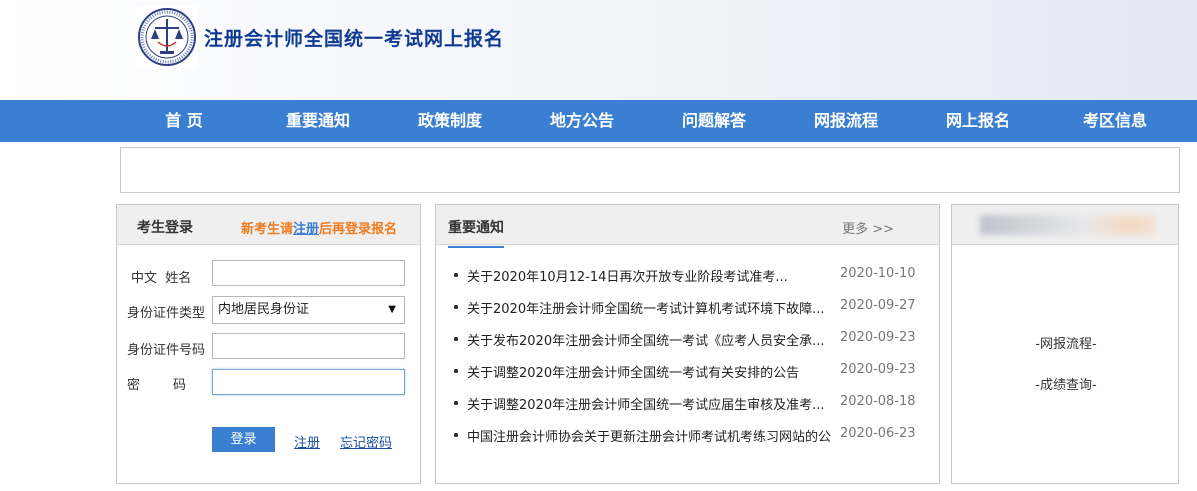  I want to click on id-number-field, so click(308, 346).